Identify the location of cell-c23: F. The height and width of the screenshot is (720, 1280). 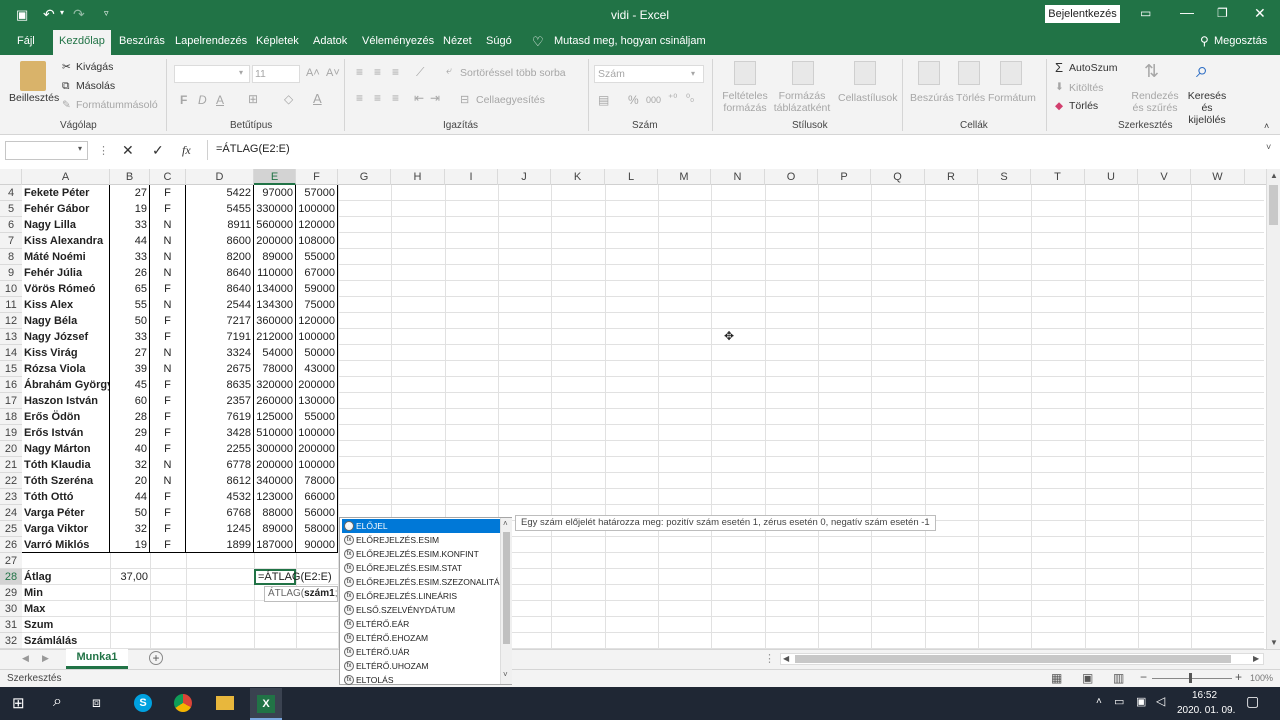
(168, 497).